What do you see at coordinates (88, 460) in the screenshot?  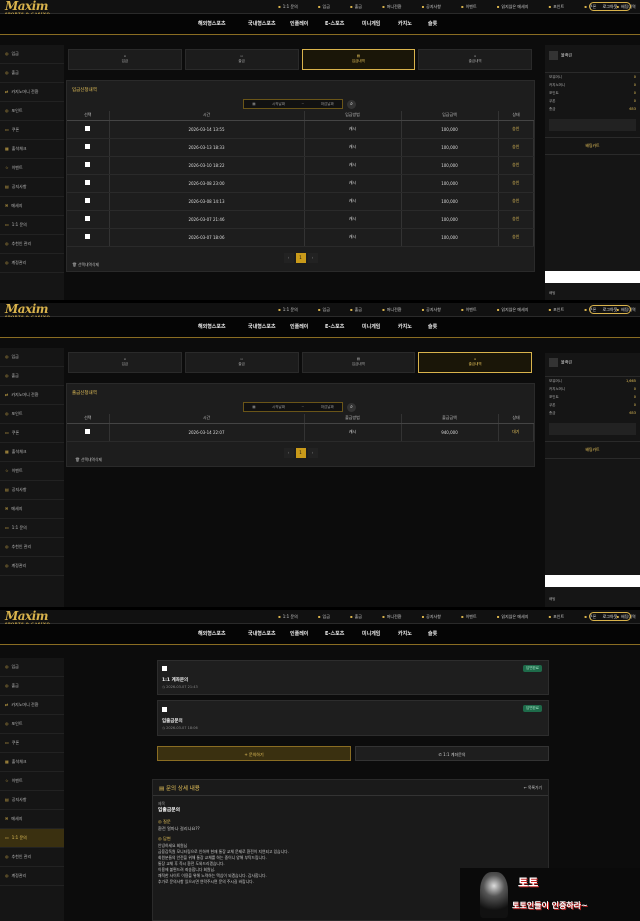 I see `delete-selected-button: 🗑 선택내역삭제` at bounding box center [88, 460].